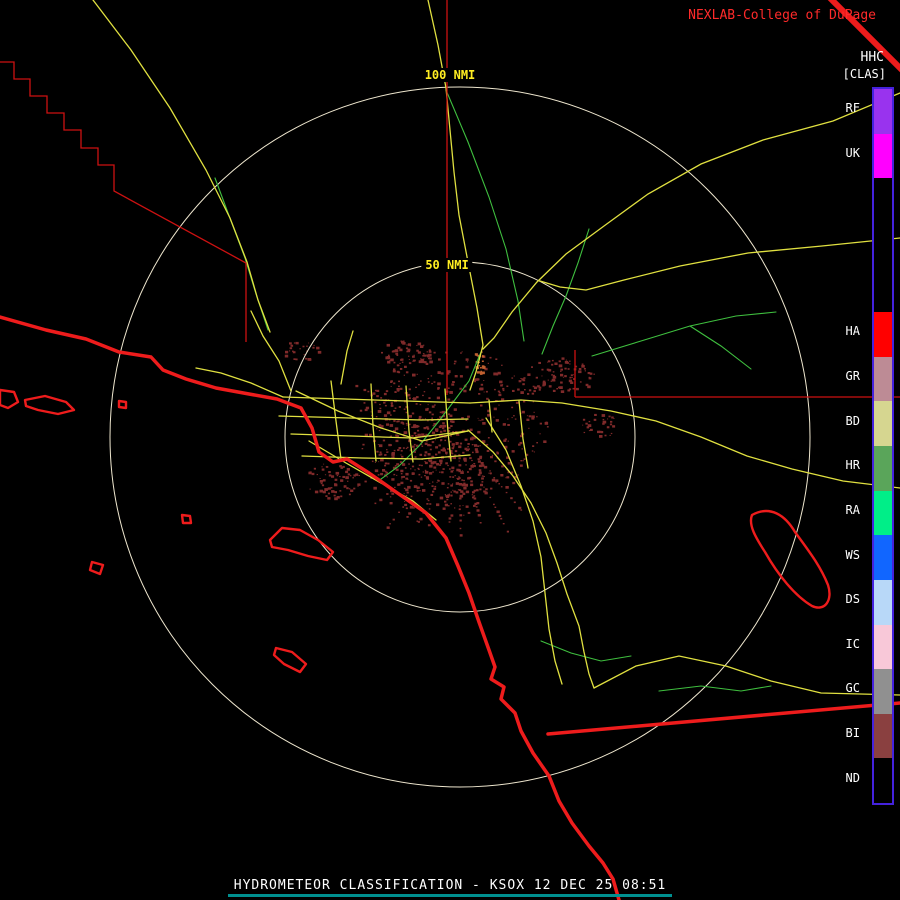 This screenshot has width=900, height=900. I want to click on island-anacapa, so click(49, 405).